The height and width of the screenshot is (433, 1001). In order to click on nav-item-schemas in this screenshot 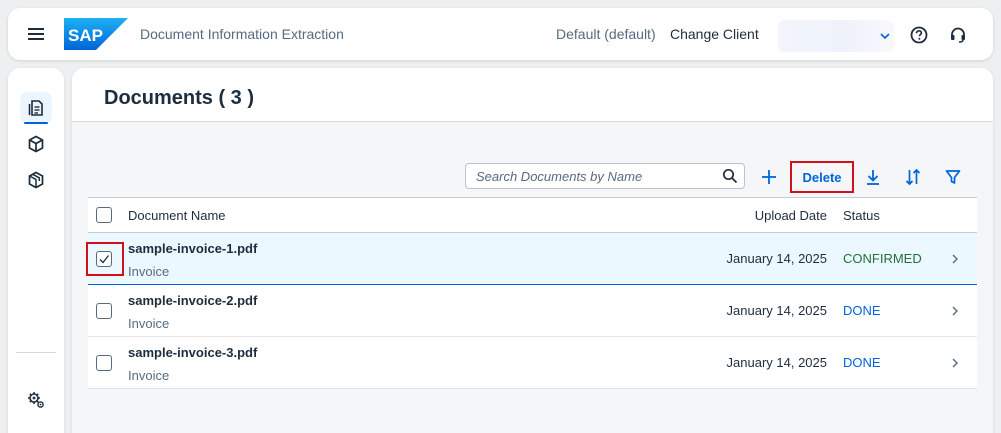, I will do `click(36, 144)`.